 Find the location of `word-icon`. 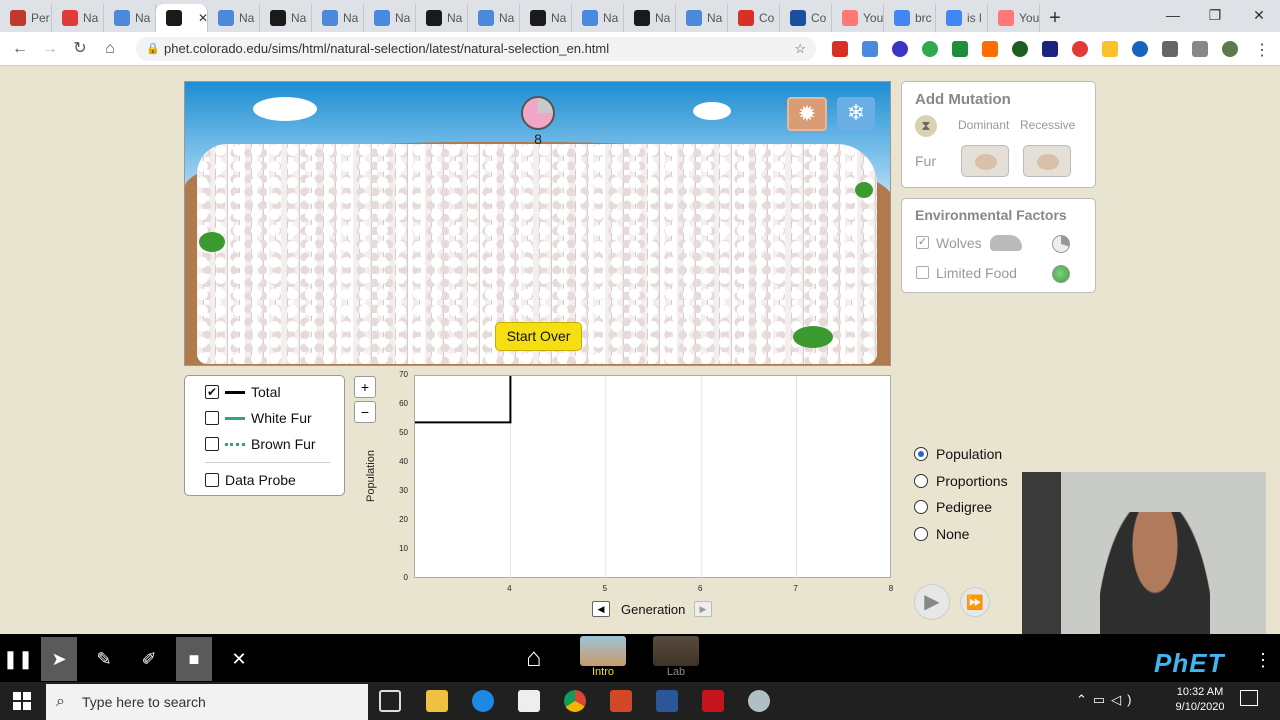

word-icon is located at coordinates (667, 701).